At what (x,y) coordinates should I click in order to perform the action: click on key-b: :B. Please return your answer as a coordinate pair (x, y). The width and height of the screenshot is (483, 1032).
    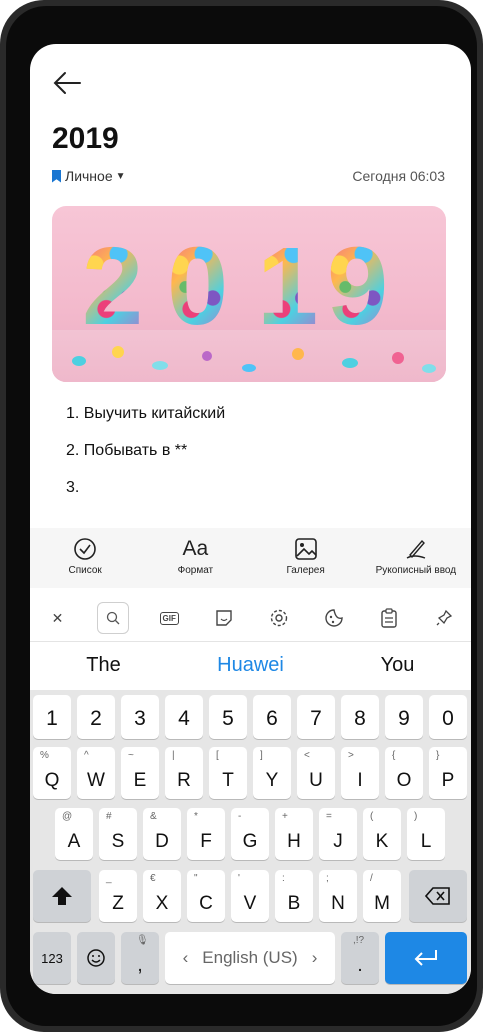
    Looking at the image, I should click on (294, 896).